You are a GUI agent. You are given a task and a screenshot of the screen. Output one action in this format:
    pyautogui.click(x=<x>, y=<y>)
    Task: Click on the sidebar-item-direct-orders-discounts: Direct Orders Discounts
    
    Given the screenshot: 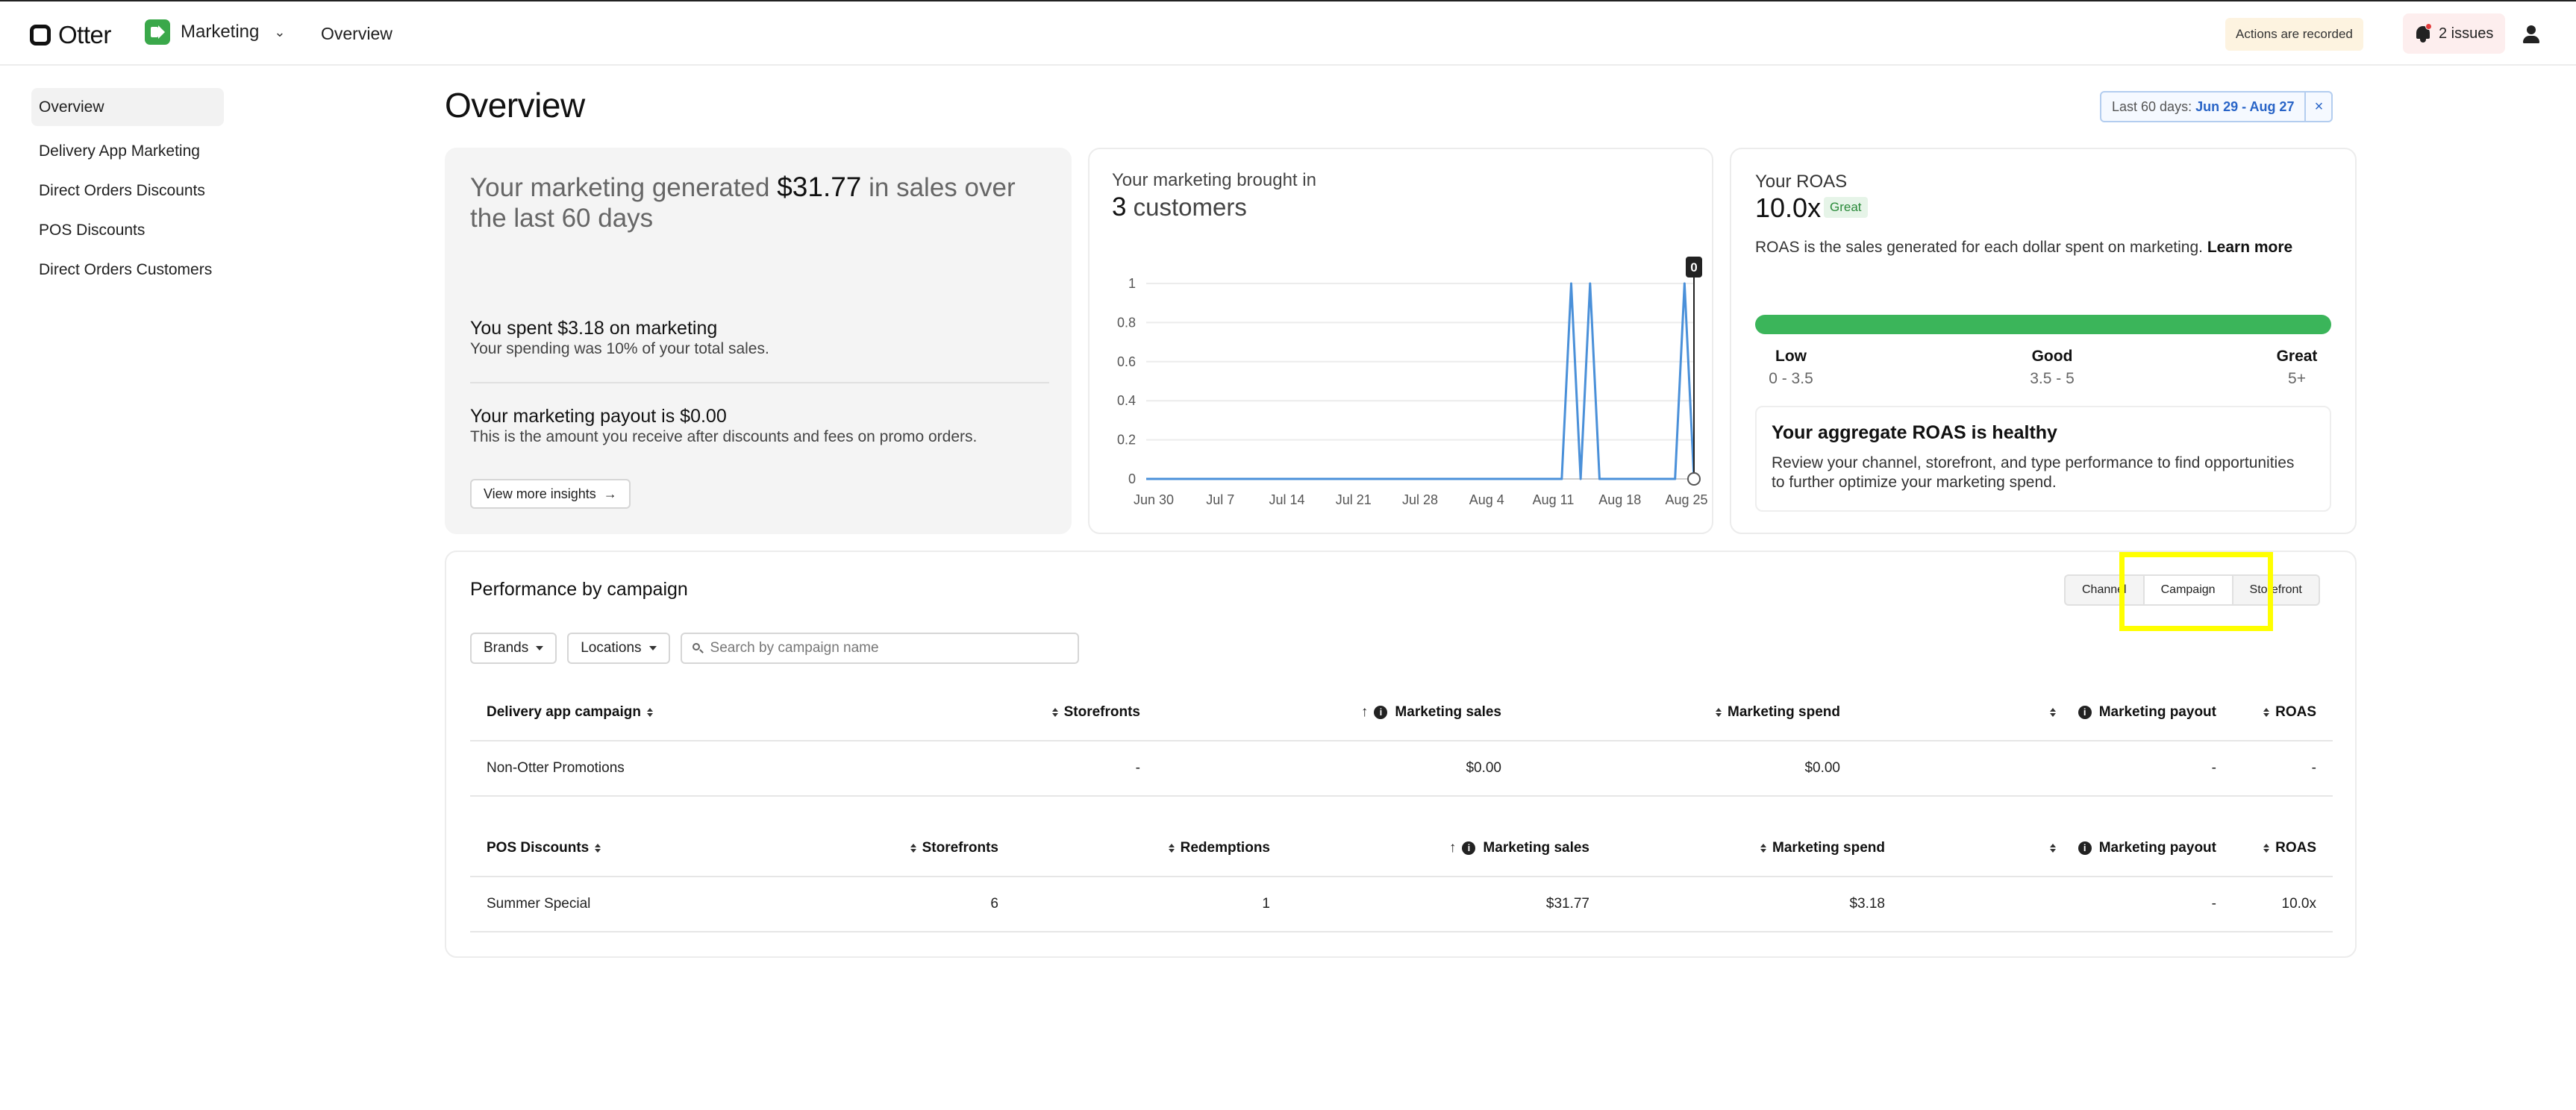 What is the action you would take?
    pyautogui.click(x=127, y=191)
    